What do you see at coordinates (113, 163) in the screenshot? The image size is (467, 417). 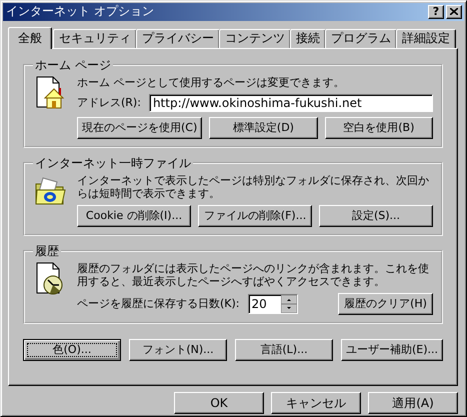 I see `group-title: インターネット一時ファイル` at bounding box center [113, 163].